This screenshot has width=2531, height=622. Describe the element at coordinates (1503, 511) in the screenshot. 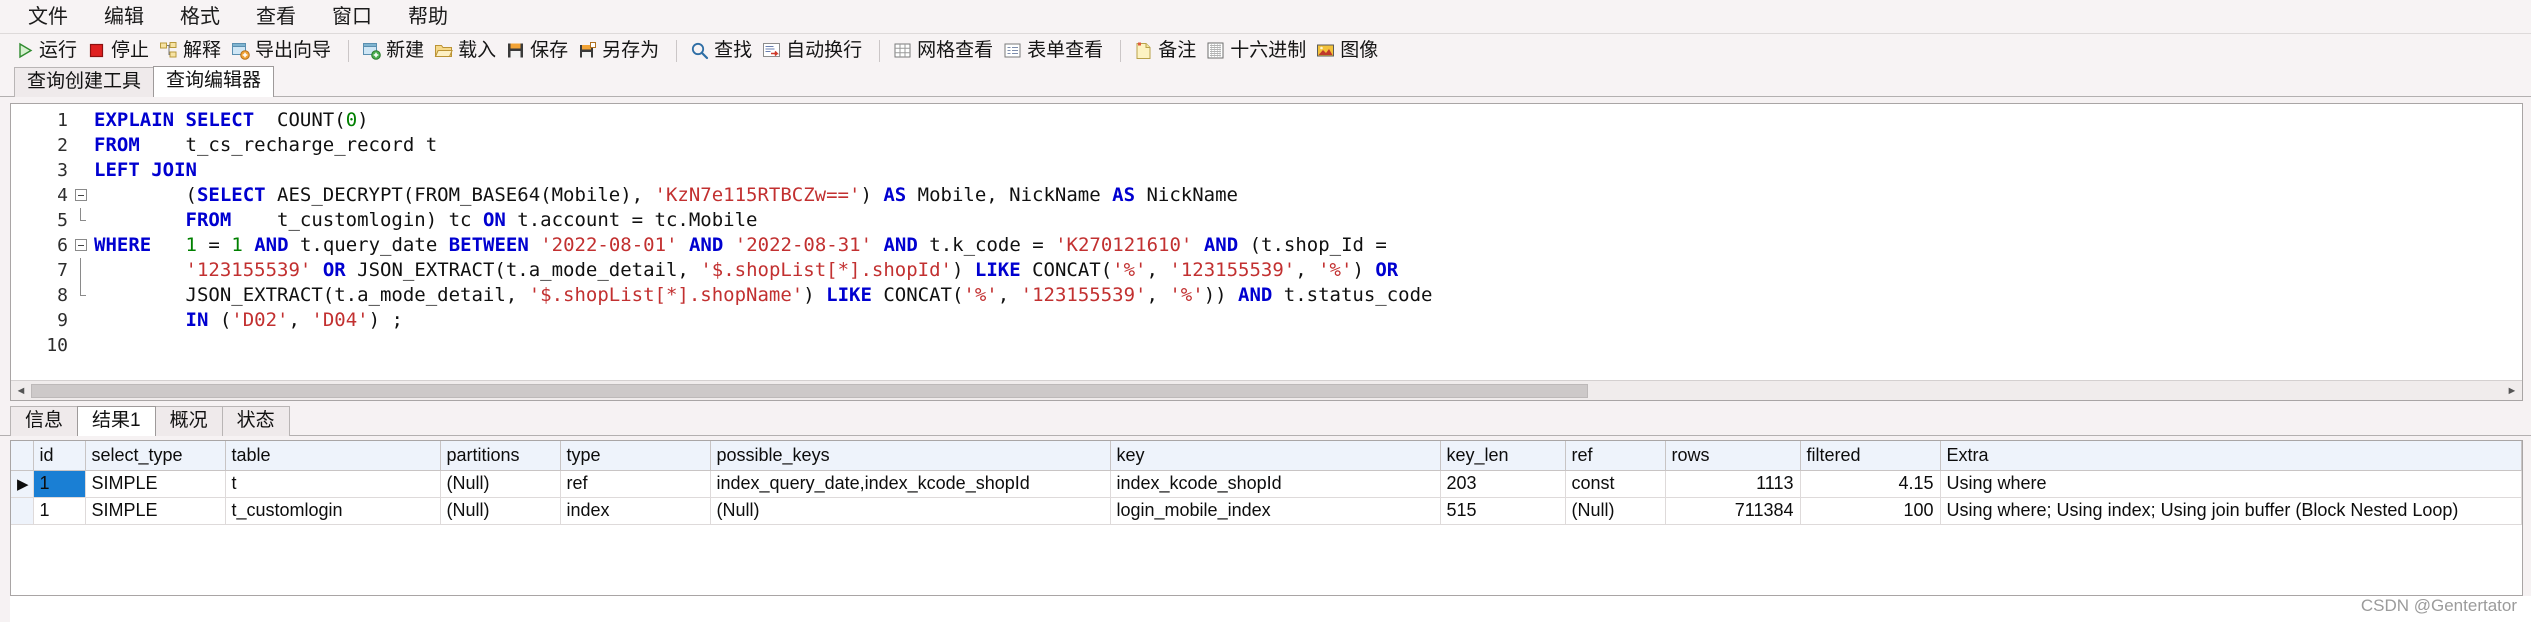

I see `table-cell: 515` at that location.